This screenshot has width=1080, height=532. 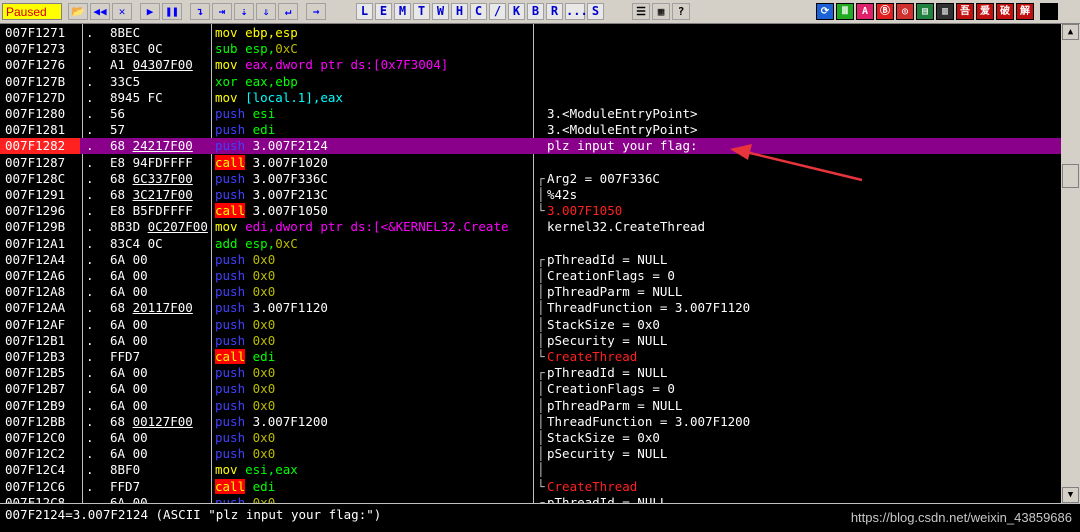 I want to click on disassembly-cell: push 3.007F1200, so click(x=373, y=422).